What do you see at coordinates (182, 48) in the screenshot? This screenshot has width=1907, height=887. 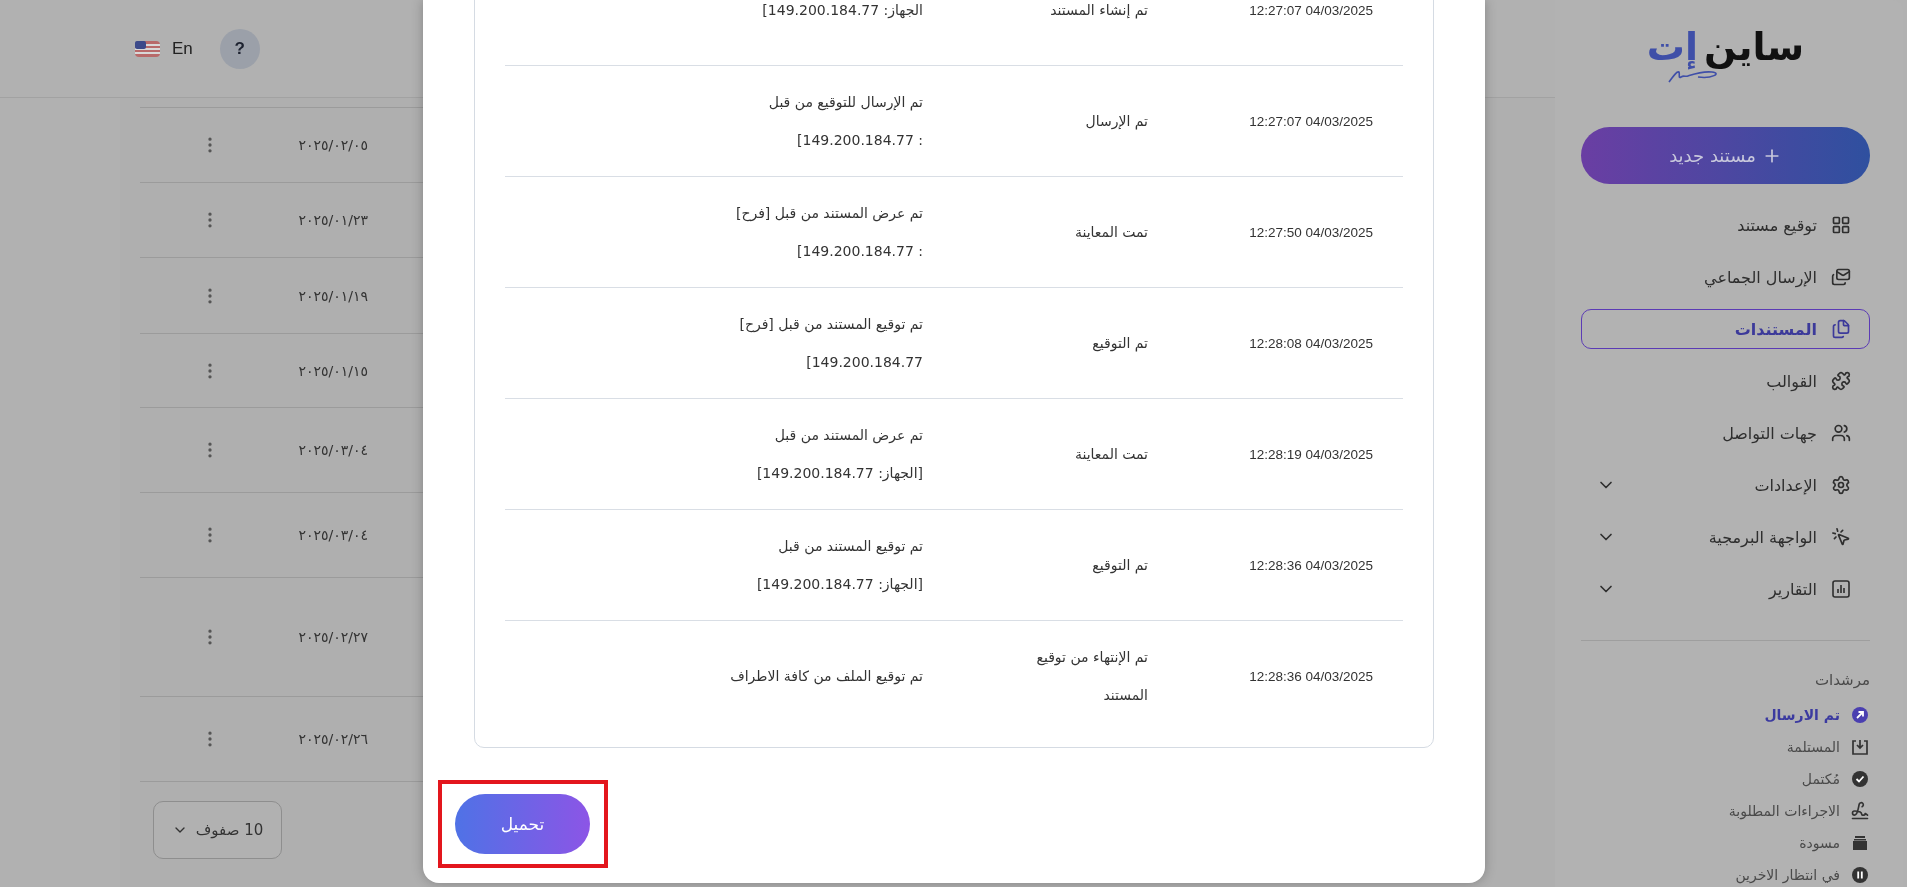 I see `language-label: En` at bounding box center [182, 48].